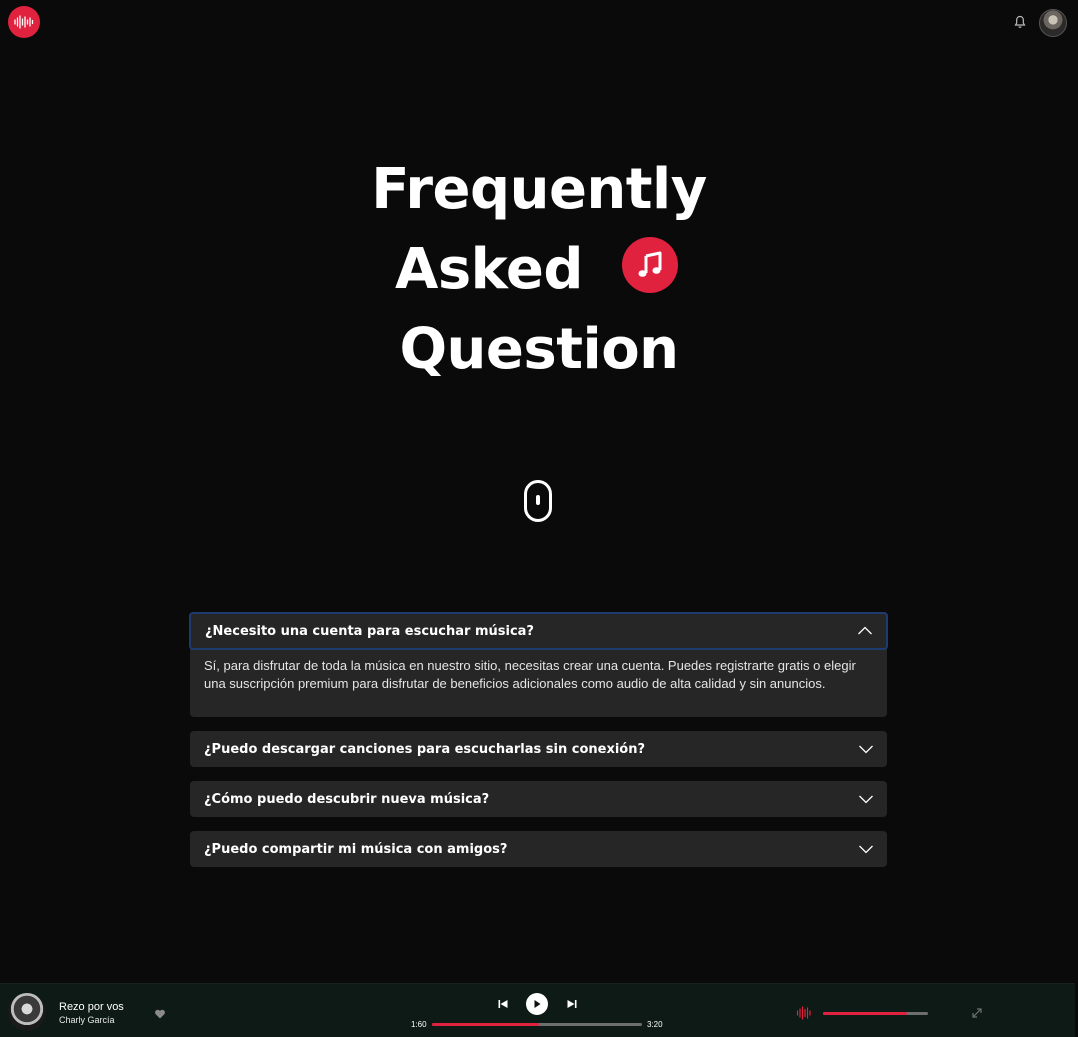 This screenshot has width=1078, height=1037. Describe the element at coordinates (572, 1004) in the screenshot. I see `next-track-icon` at that location.